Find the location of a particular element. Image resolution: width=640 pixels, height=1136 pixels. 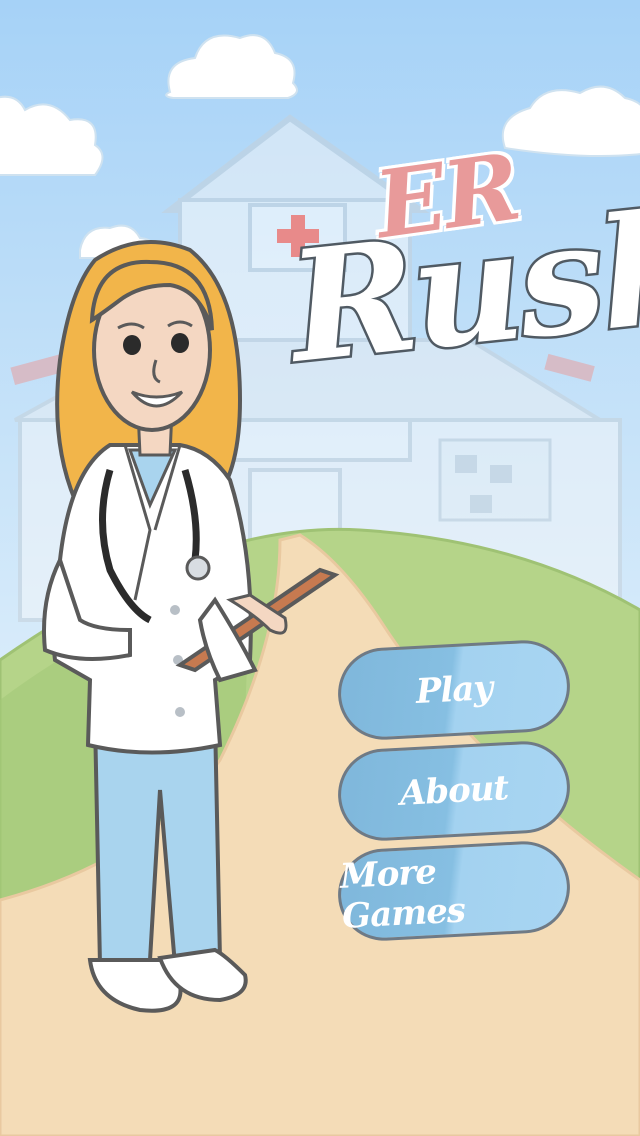

about-button: About is located at coordinates (454, 791).